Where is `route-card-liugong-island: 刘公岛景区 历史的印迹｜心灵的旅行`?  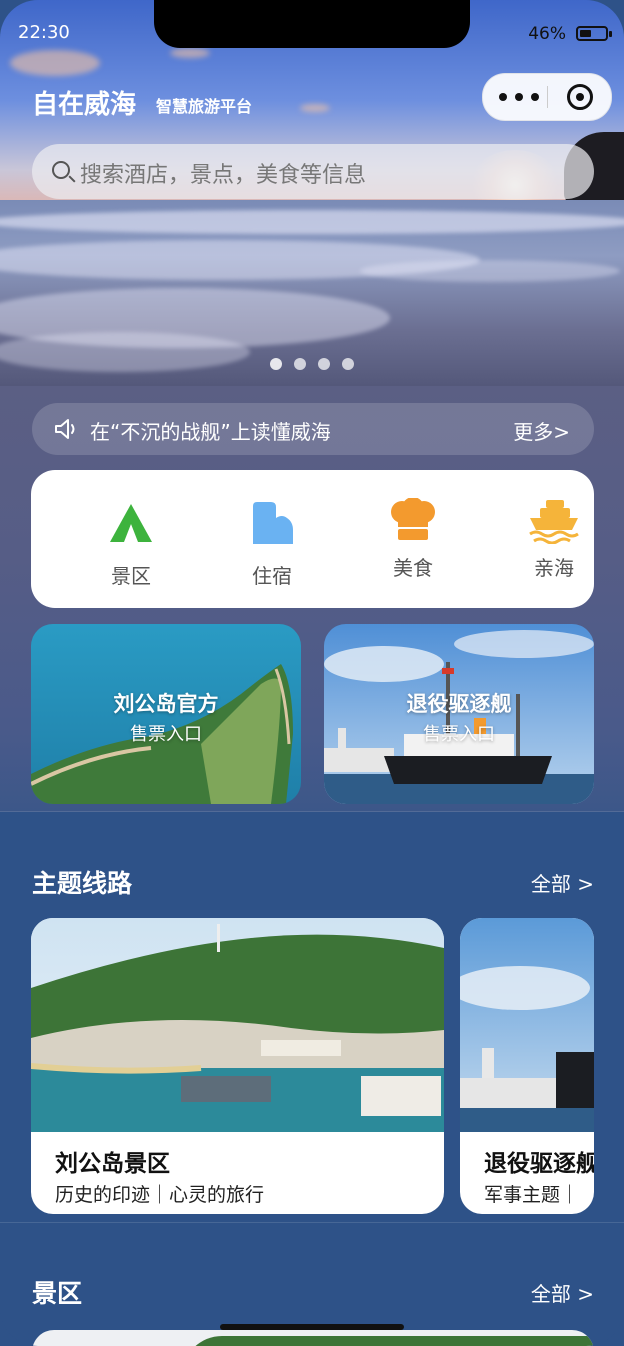 route-card-liugong-island: 刘公岛景区 历史的印迹｜心灵的旅行 is located at coordinates (237, 1066).